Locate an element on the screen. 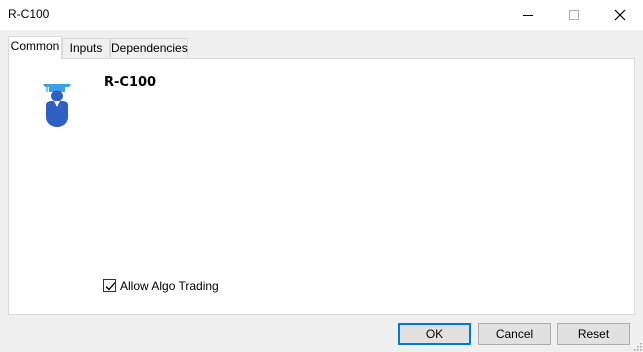 The image size is (643, 352). allow-algo-trading-label: Allow Algo Trading is located at coordinates (169, 286).